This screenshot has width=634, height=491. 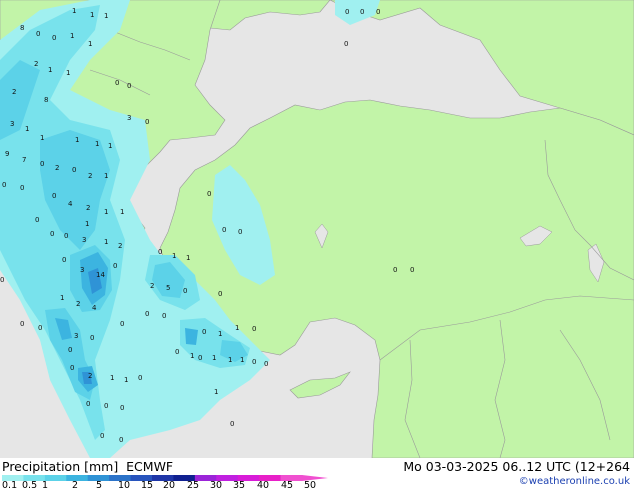 I want to click on colorbar-tick: 40, so click(x=263, y=485).